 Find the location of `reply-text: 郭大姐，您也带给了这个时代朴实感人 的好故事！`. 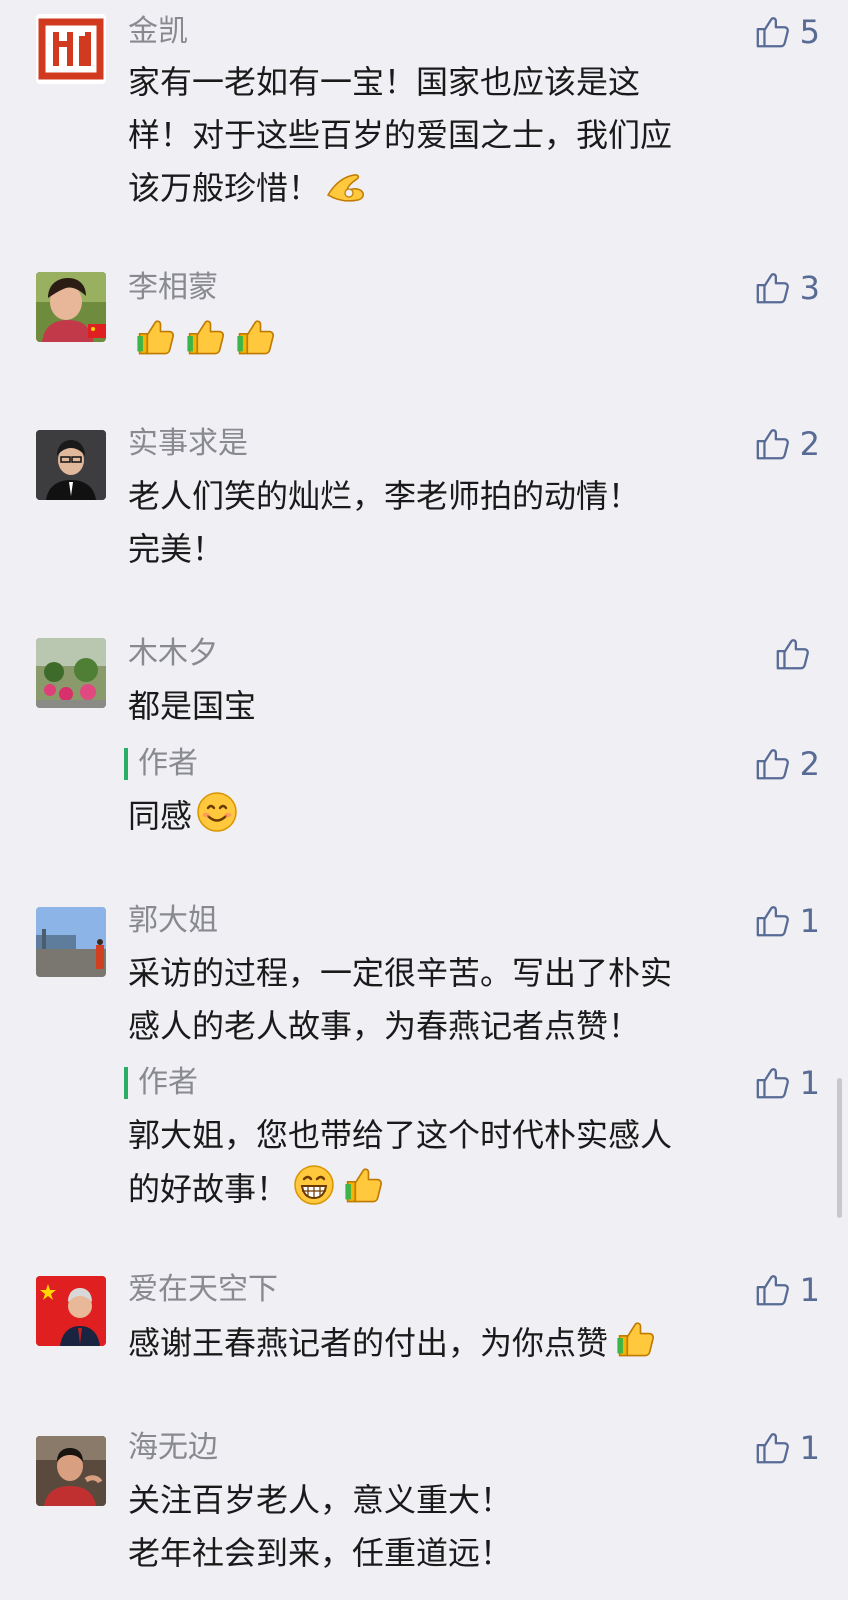

reply-text: 郭大姐，您也带给了这个时代朴实感人 的好故事！ is located at coordinates (400, 1162).